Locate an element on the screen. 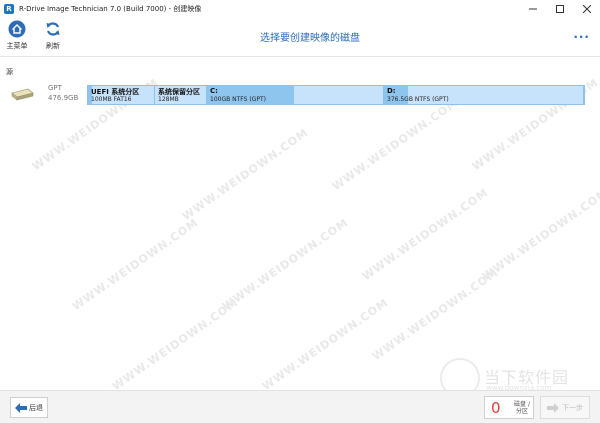 This screenshot has height=423, width=600. partition-name: D: is located at coordinates (391, 91).